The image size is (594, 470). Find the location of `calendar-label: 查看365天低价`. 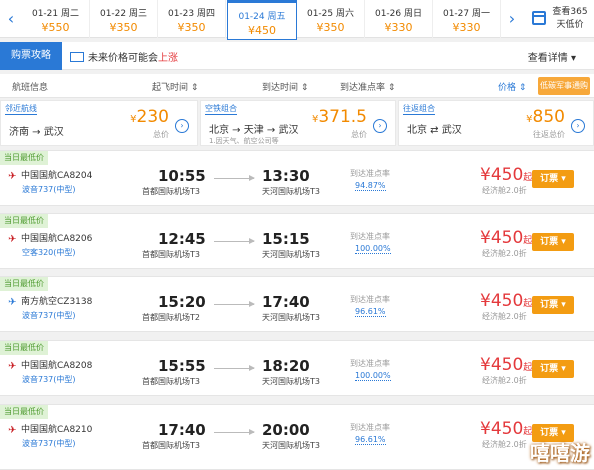

calendar-label: 查看365天低价 is located at coordinates (570, 18).